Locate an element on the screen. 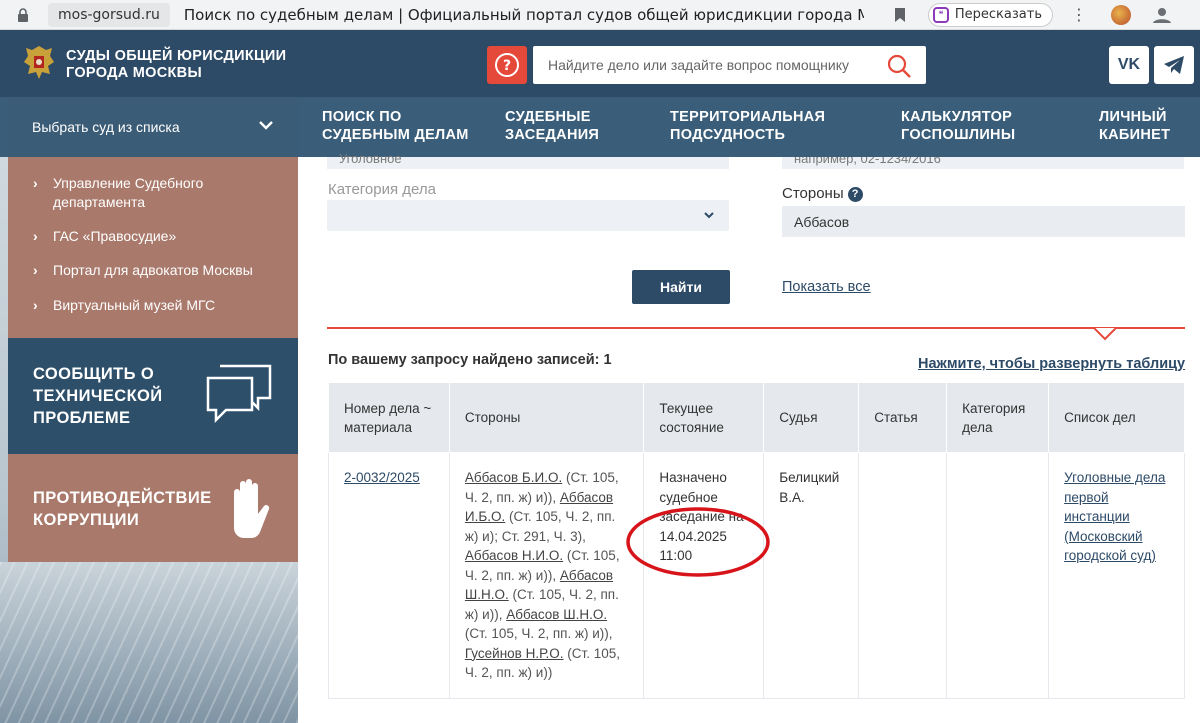  cell-article is located at coordinates (903, 575).